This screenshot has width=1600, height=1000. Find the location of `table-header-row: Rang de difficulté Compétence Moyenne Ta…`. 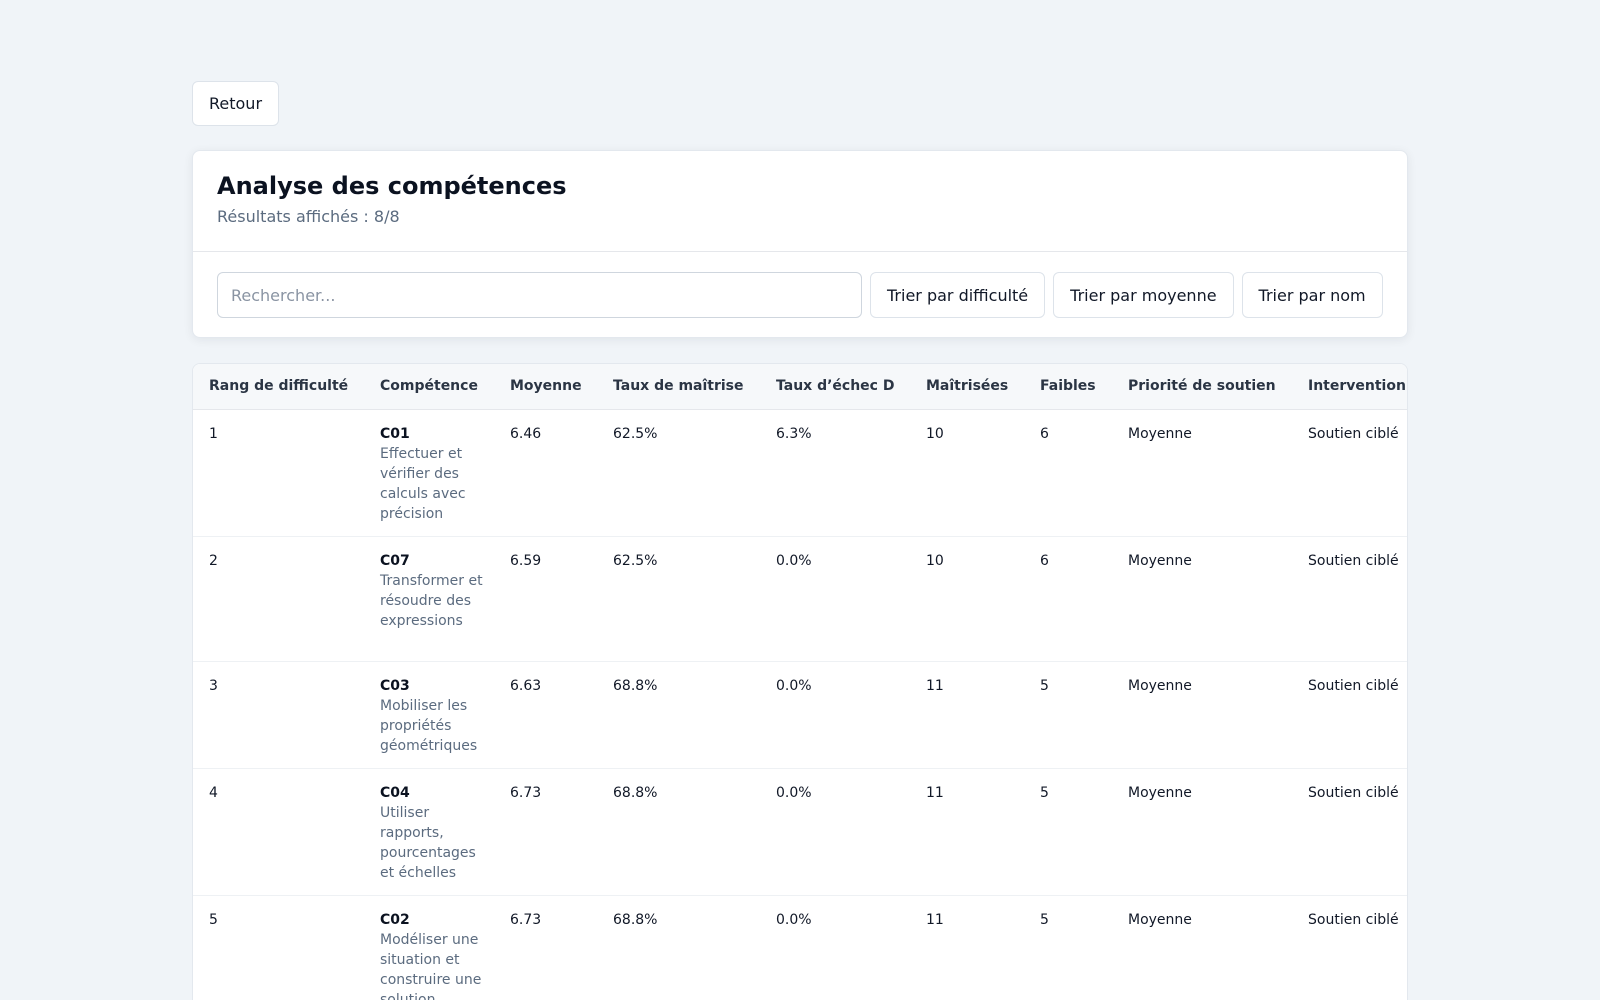

table-header-row: Rang de difficulté Compétence Moyenne Ta… is located at coordinates (800, 387).